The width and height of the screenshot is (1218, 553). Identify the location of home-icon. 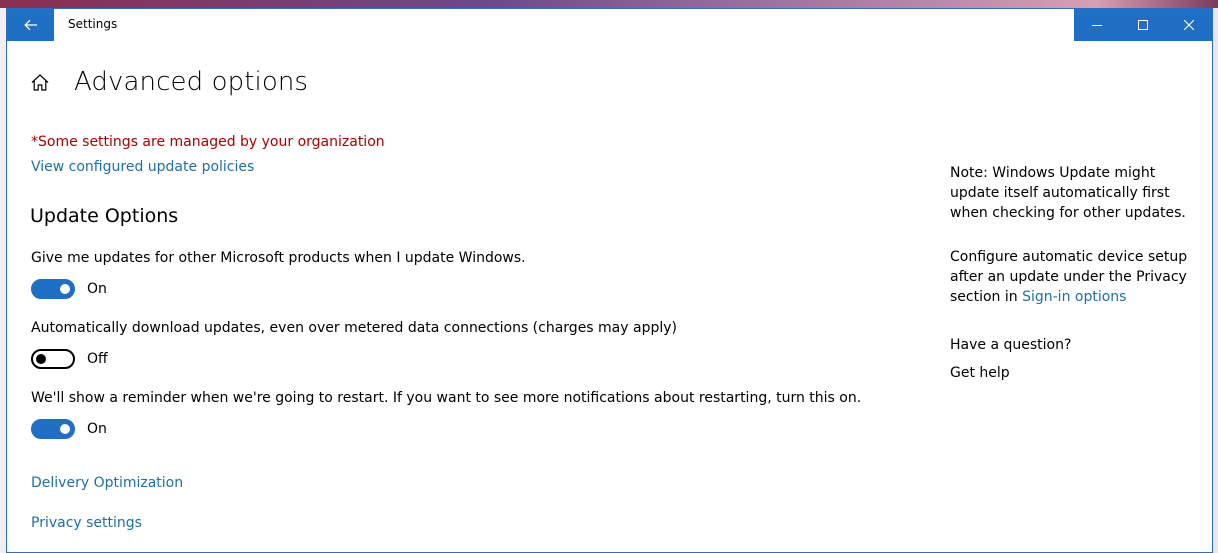
(40, 82).